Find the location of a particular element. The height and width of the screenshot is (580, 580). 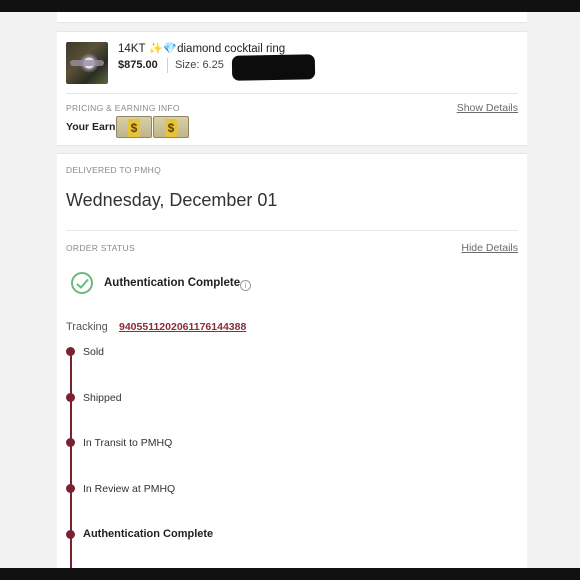

ring-band-shape is located at coordinates (87, 63).